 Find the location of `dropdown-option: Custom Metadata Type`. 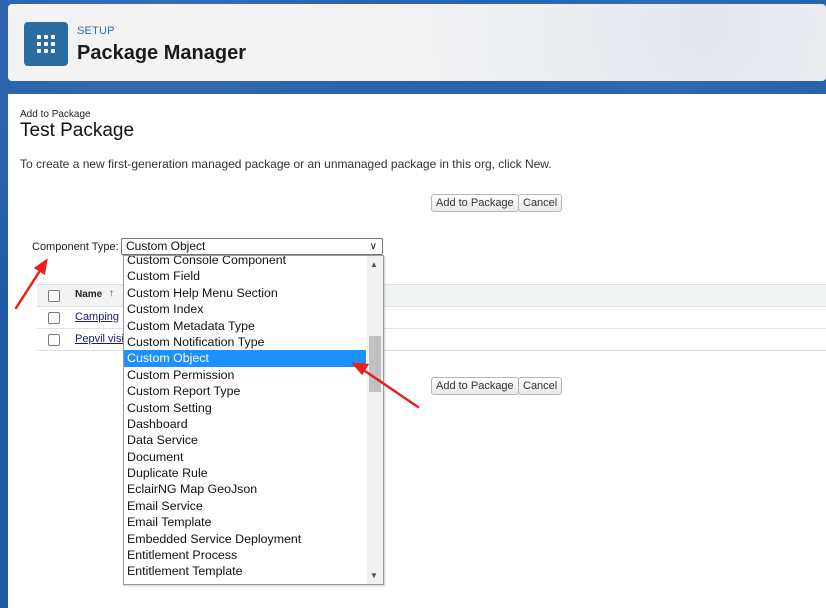

dropdown-option: Custom Metadata Type is located at coordinates (245, 326).